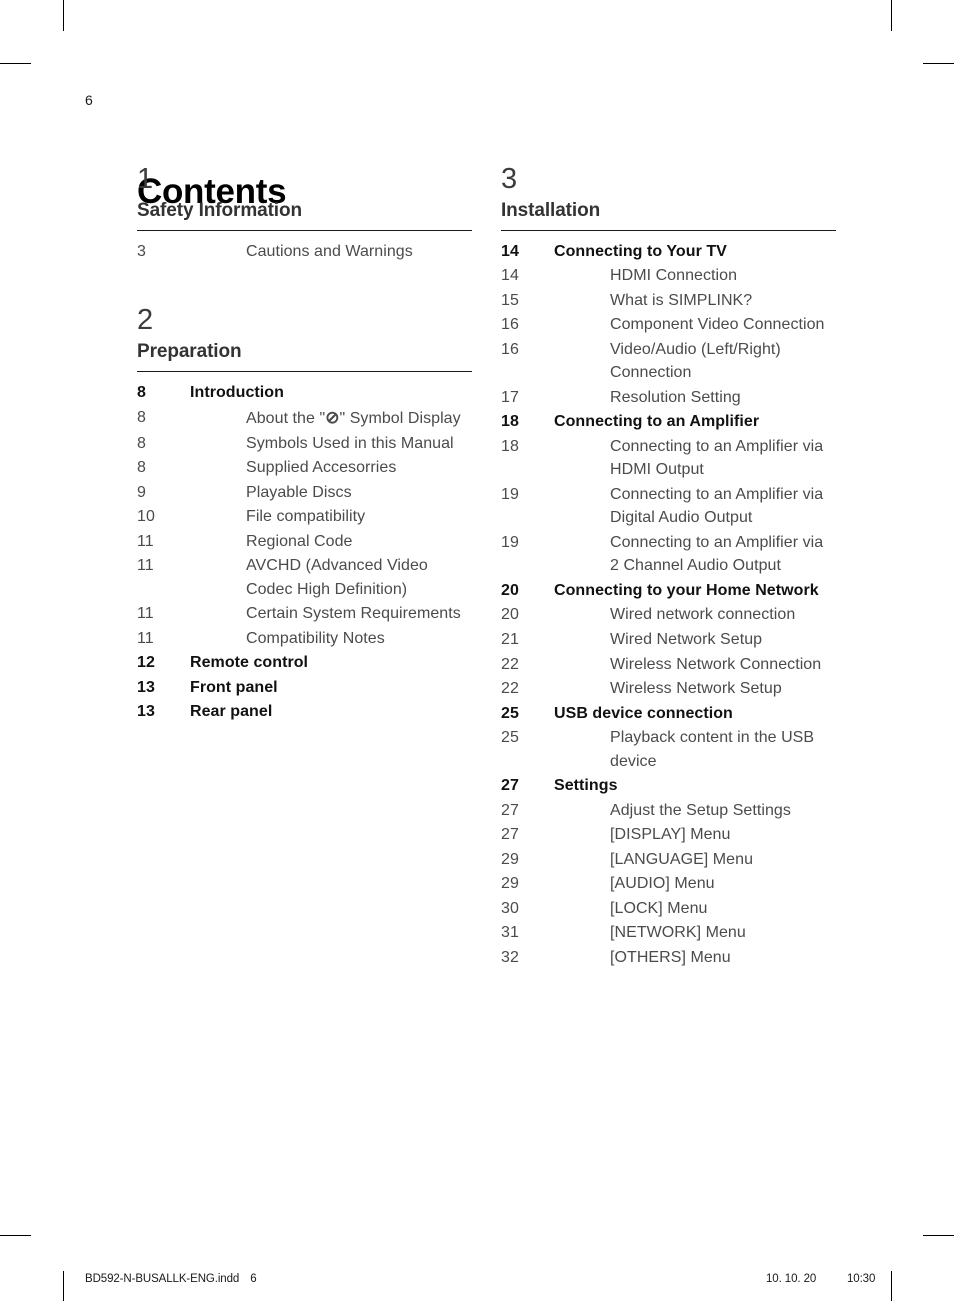 Image resolution: width=954 pixels, height=1301 pixels. Describe the element at coordinates (891, 1286) in the screenshot. I see `crop-mark-bottom-right-vertical` at that location.